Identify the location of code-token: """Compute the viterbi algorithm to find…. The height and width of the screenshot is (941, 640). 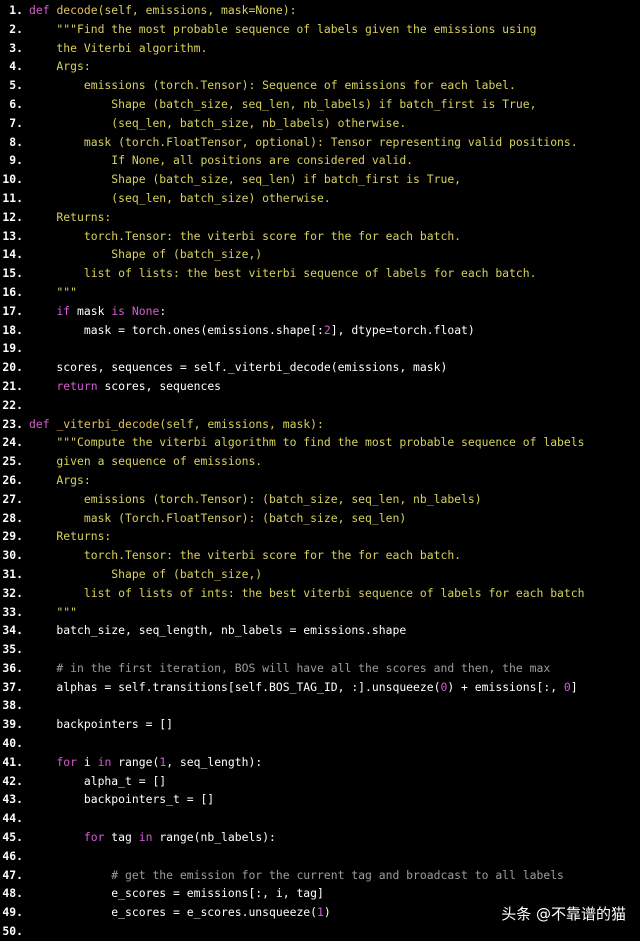
(307, 442).